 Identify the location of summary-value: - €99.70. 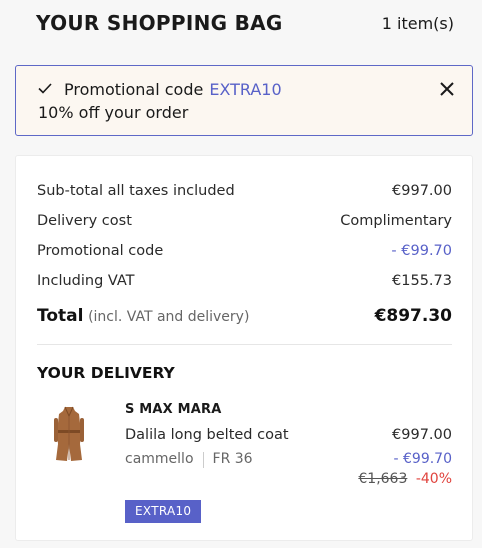
(421, 251).